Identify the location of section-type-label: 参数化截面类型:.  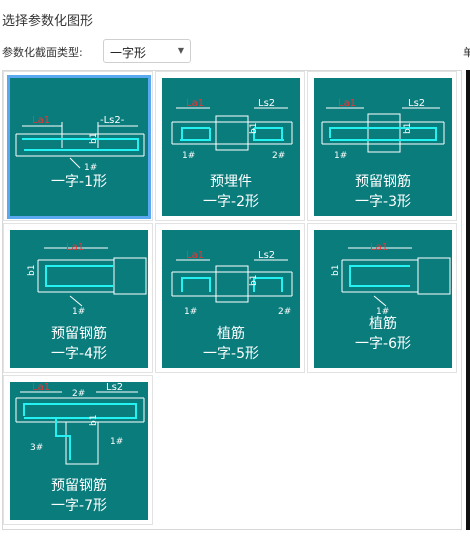
(42, 52).